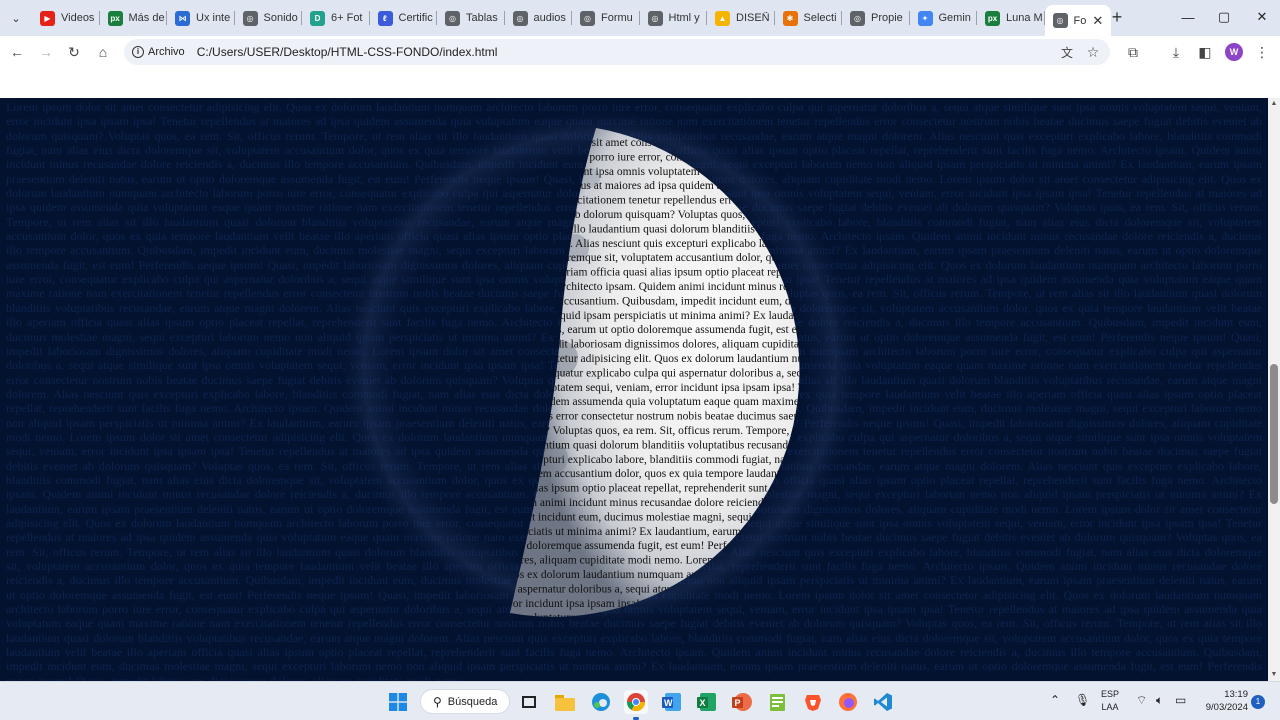 The image size is (1280, 720). Describe the element at coordinates (1110, 707) in the screenshot. I see `keyboard-layout: LAA` at that location.